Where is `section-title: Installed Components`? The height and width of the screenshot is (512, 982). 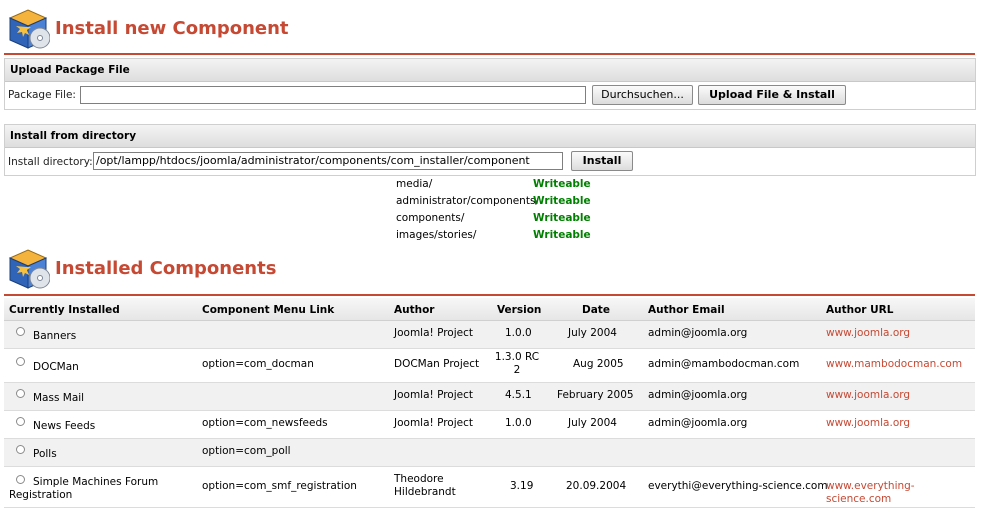
section-title: Installed Components is located at coordinates (166, 268).